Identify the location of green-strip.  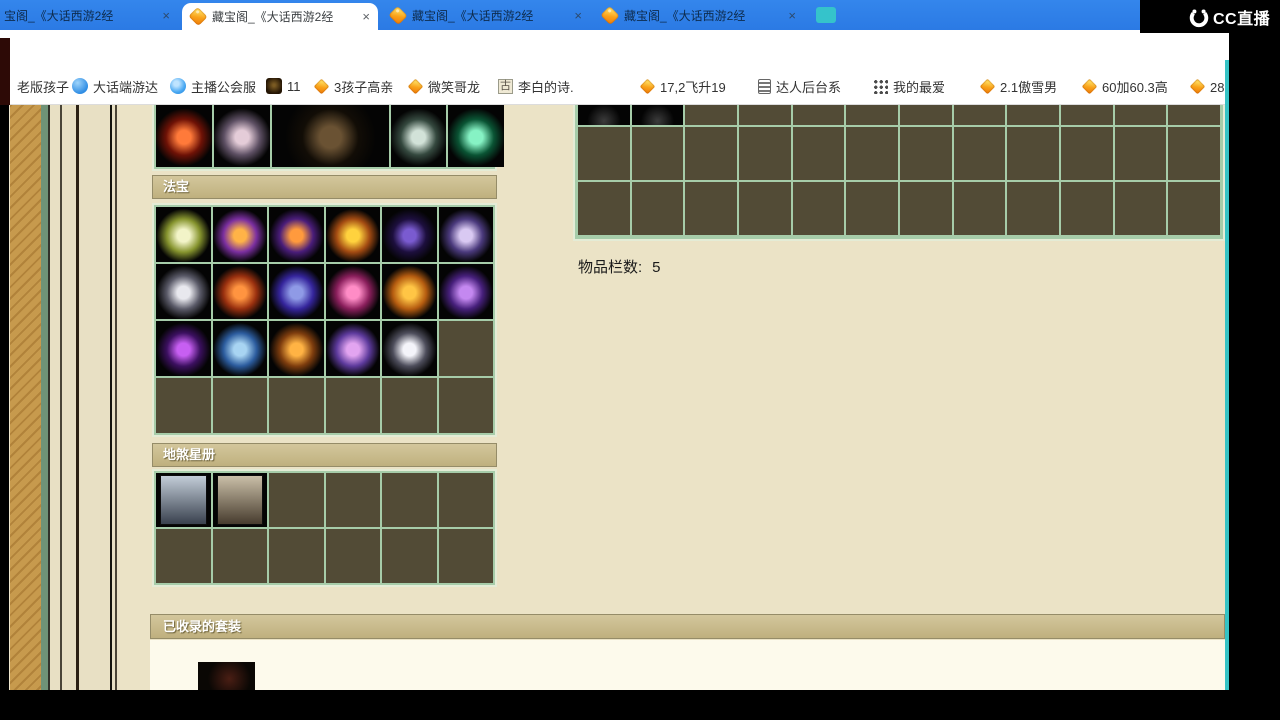
(44, 397).